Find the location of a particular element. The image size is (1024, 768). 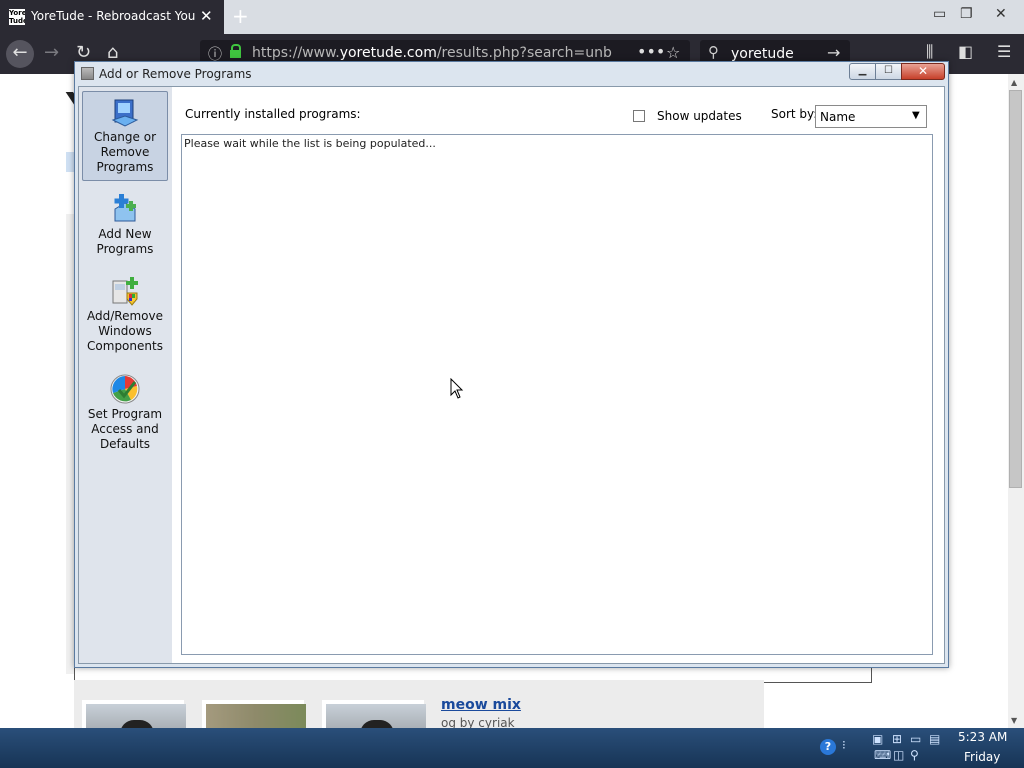

tray-window-icon: ◫ is located at coordinates (898, 755).